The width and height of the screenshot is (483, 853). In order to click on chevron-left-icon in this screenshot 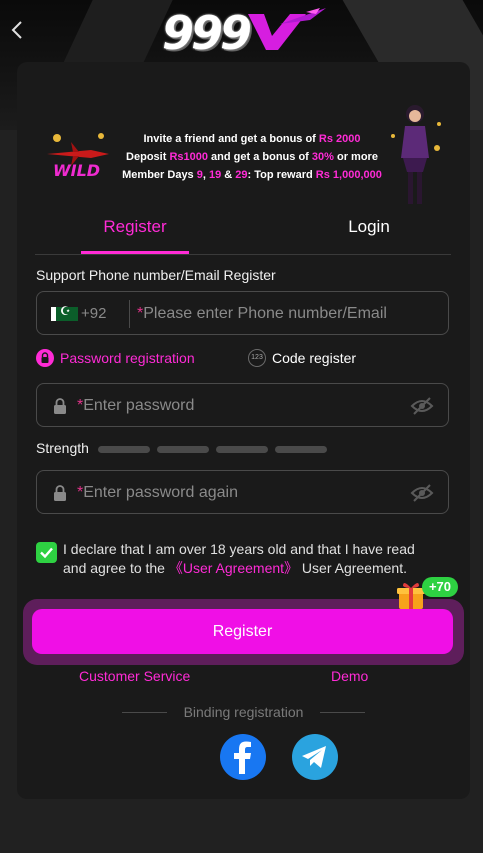, I will do `click(16, 30)`.